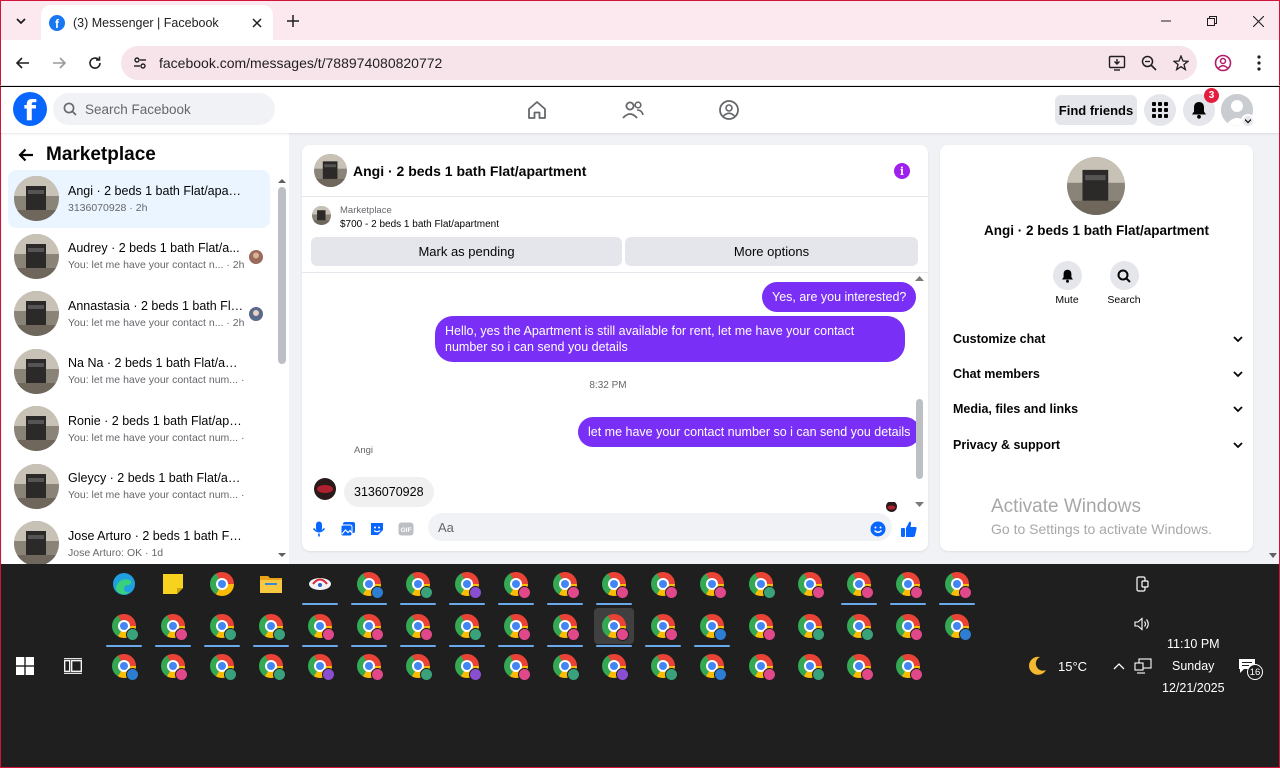 This screenshot has width=1280, height=768. What do you see at coordinates (23, 63) in the screenshot?
I see `back-button` at bounding box center [23, 63].